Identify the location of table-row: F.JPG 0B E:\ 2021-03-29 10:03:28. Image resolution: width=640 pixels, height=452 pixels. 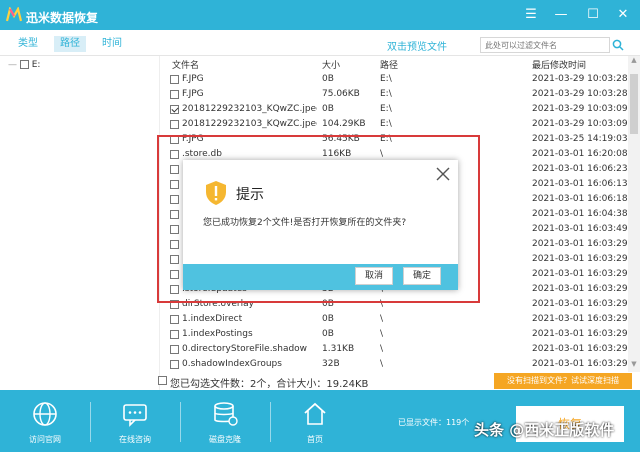
(394, 79).